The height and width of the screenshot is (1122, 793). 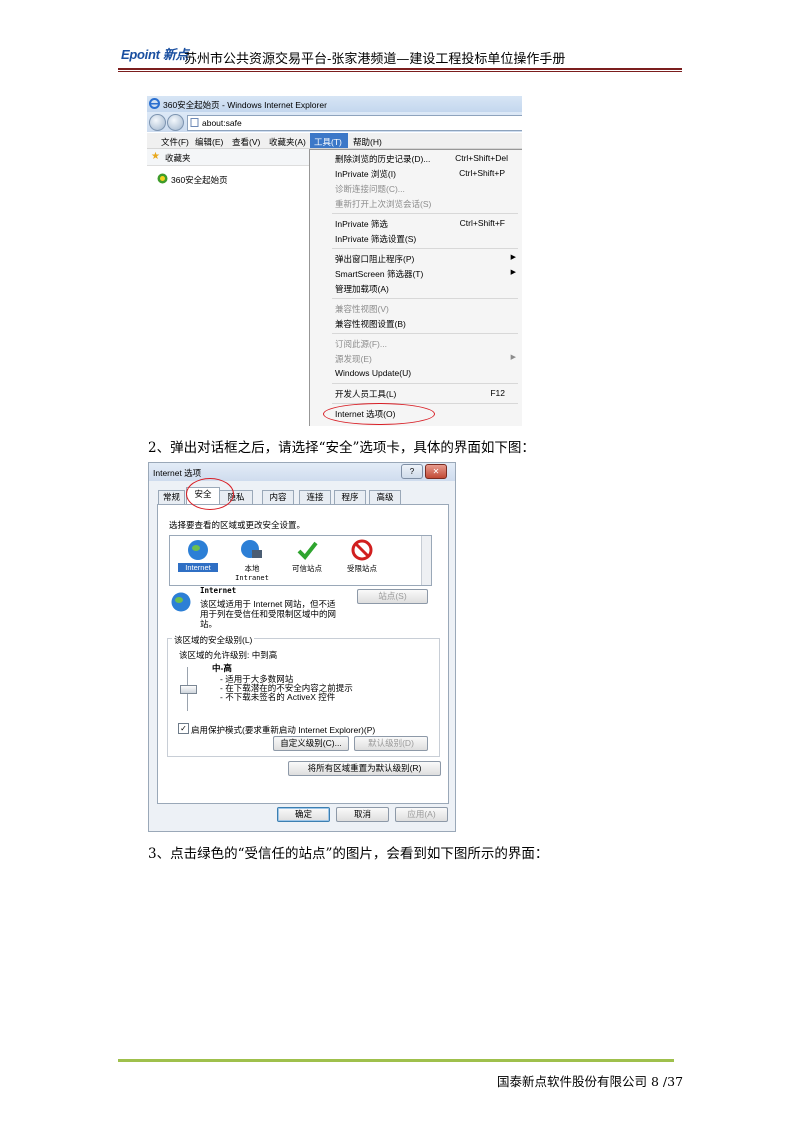 I want to click on zone-restricted: 受限站点, so click(x=362, y=556).